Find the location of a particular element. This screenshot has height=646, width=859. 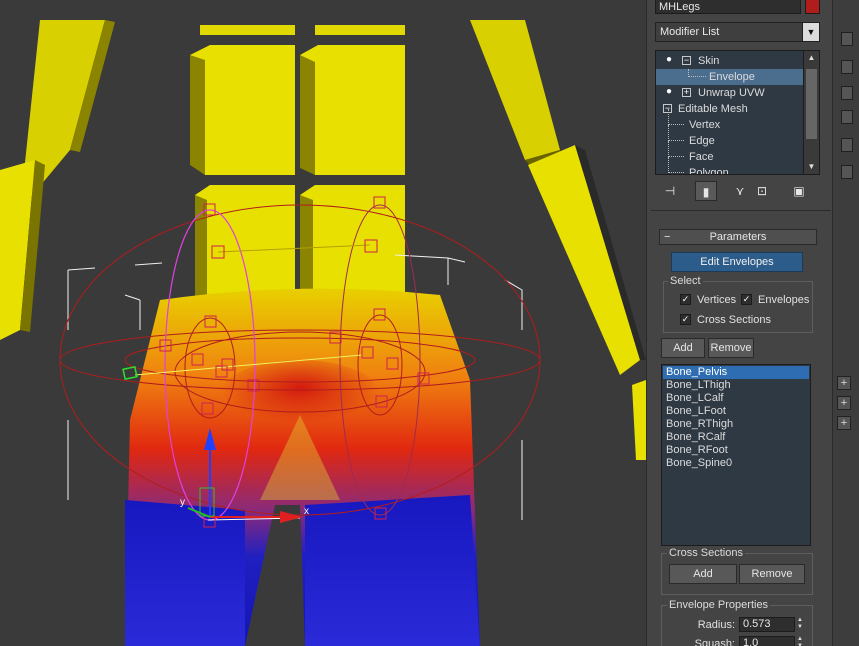

cross-section-add-button: Add is located at coordinates (703, 574).